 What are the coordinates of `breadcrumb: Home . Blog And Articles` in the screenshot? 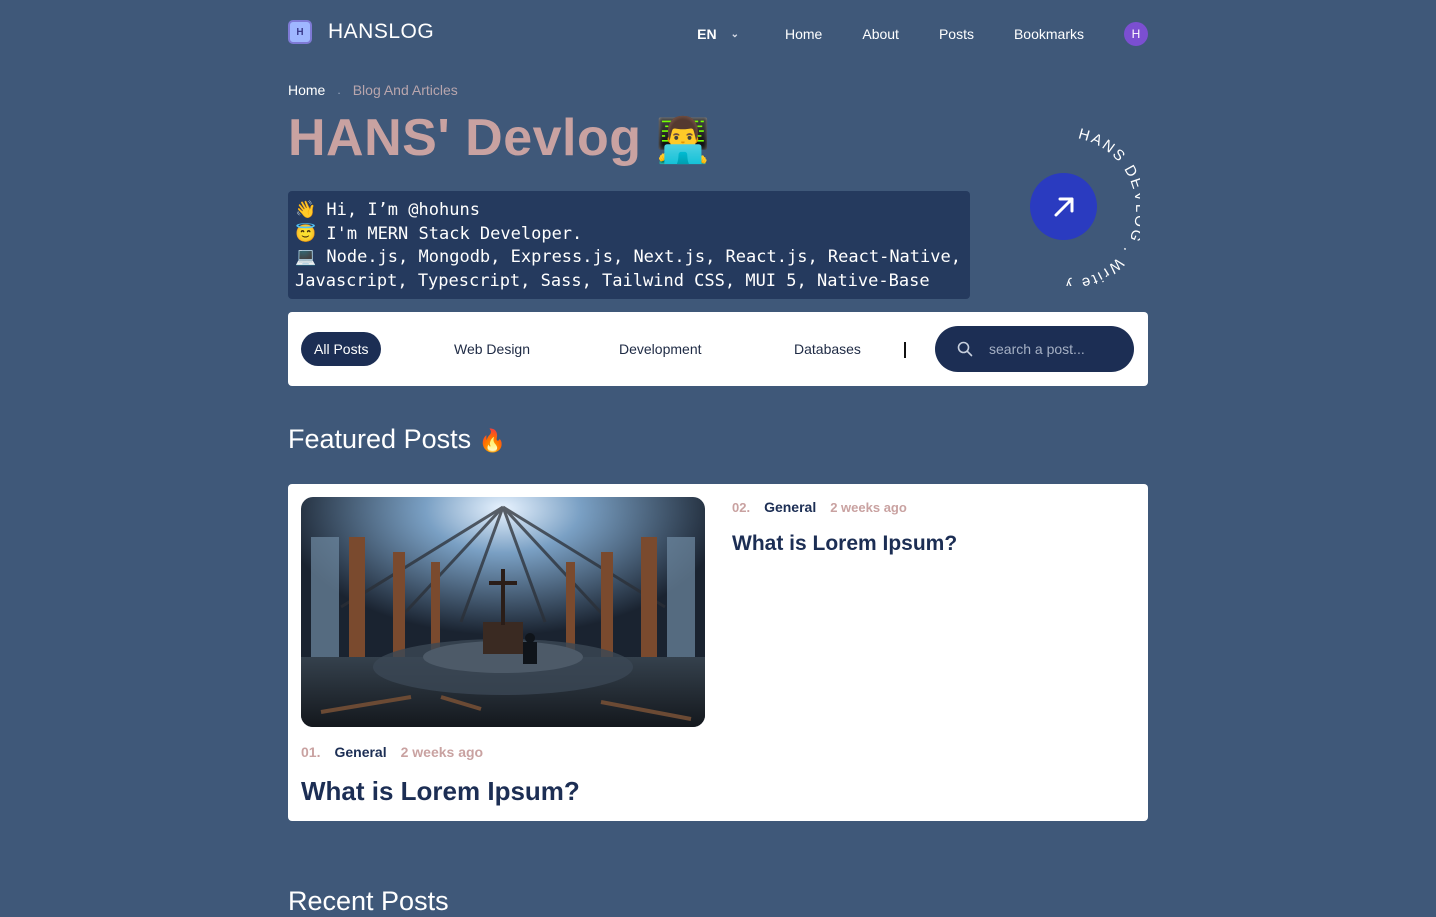 It's located at (373, 90).